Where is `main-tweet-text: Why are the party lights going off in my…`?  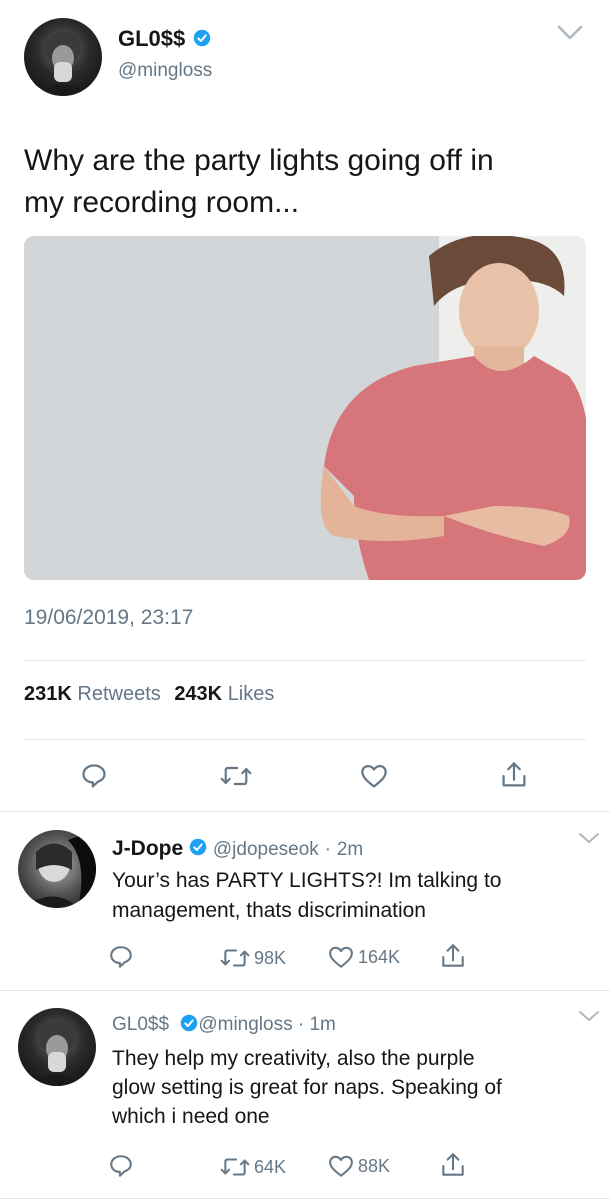
main-tweet-text: Why are the party lights going off in my… is located at coordinates (259, 182).